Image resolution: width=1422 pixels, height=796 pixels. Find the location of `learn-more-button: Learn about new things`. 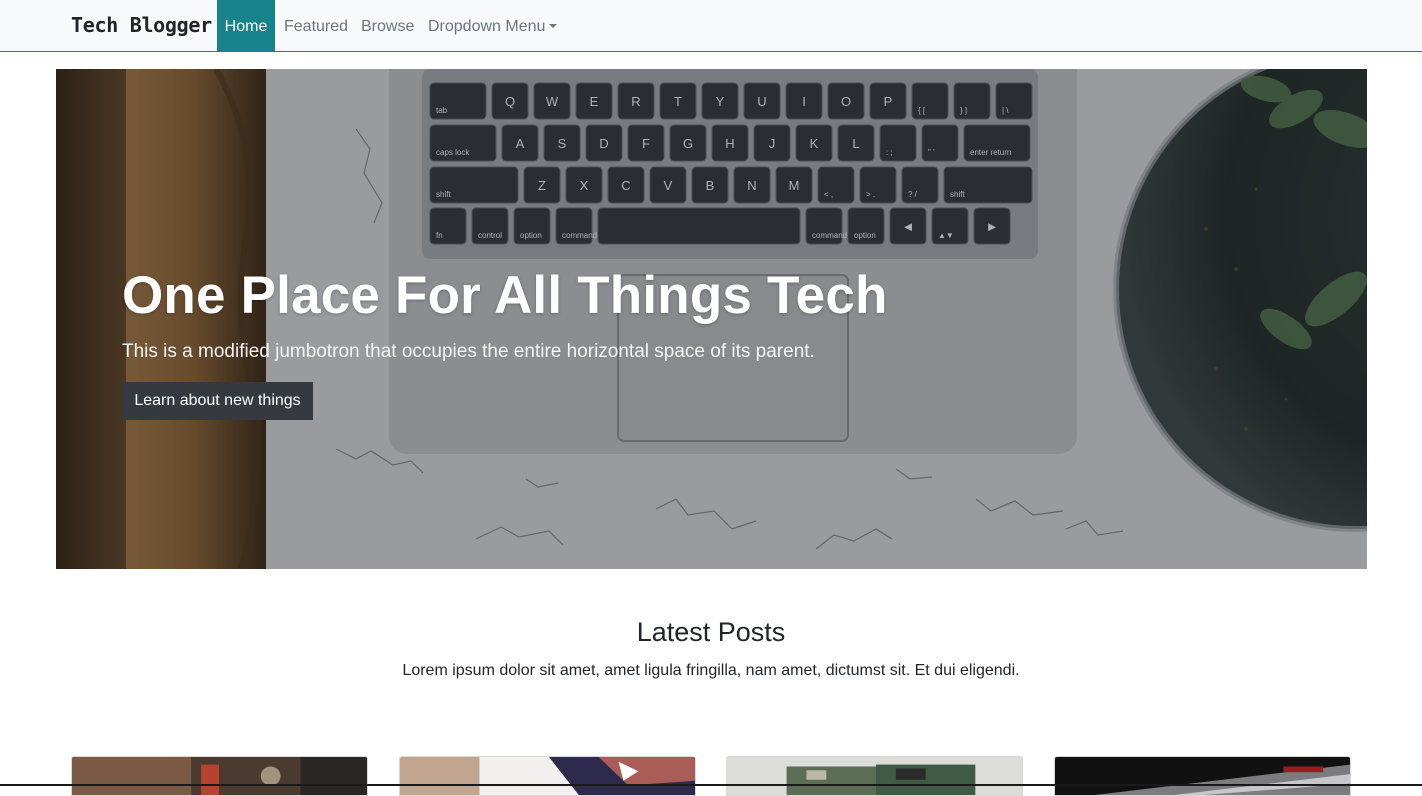

learn-more-button: Learn about new things is located at coordinates (217, 401).